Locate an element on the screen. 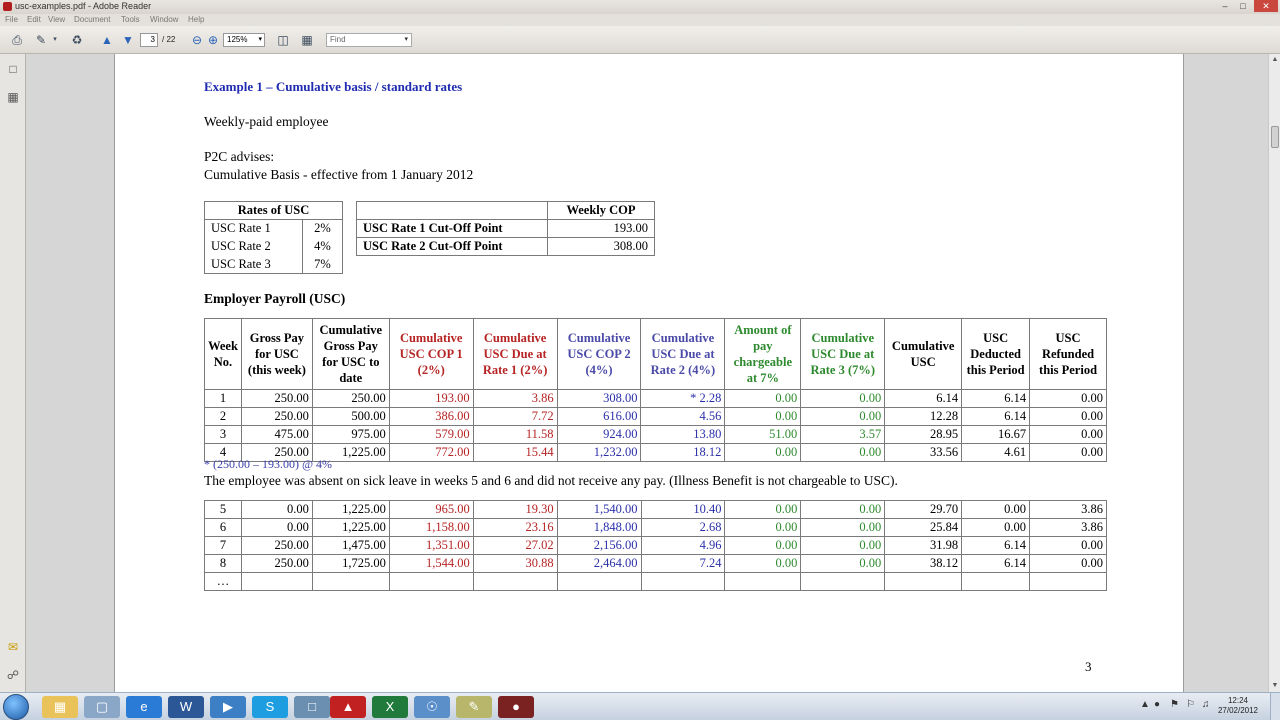  clock: 12:24 27/02/2012 is located at coordinates (1238, 706).